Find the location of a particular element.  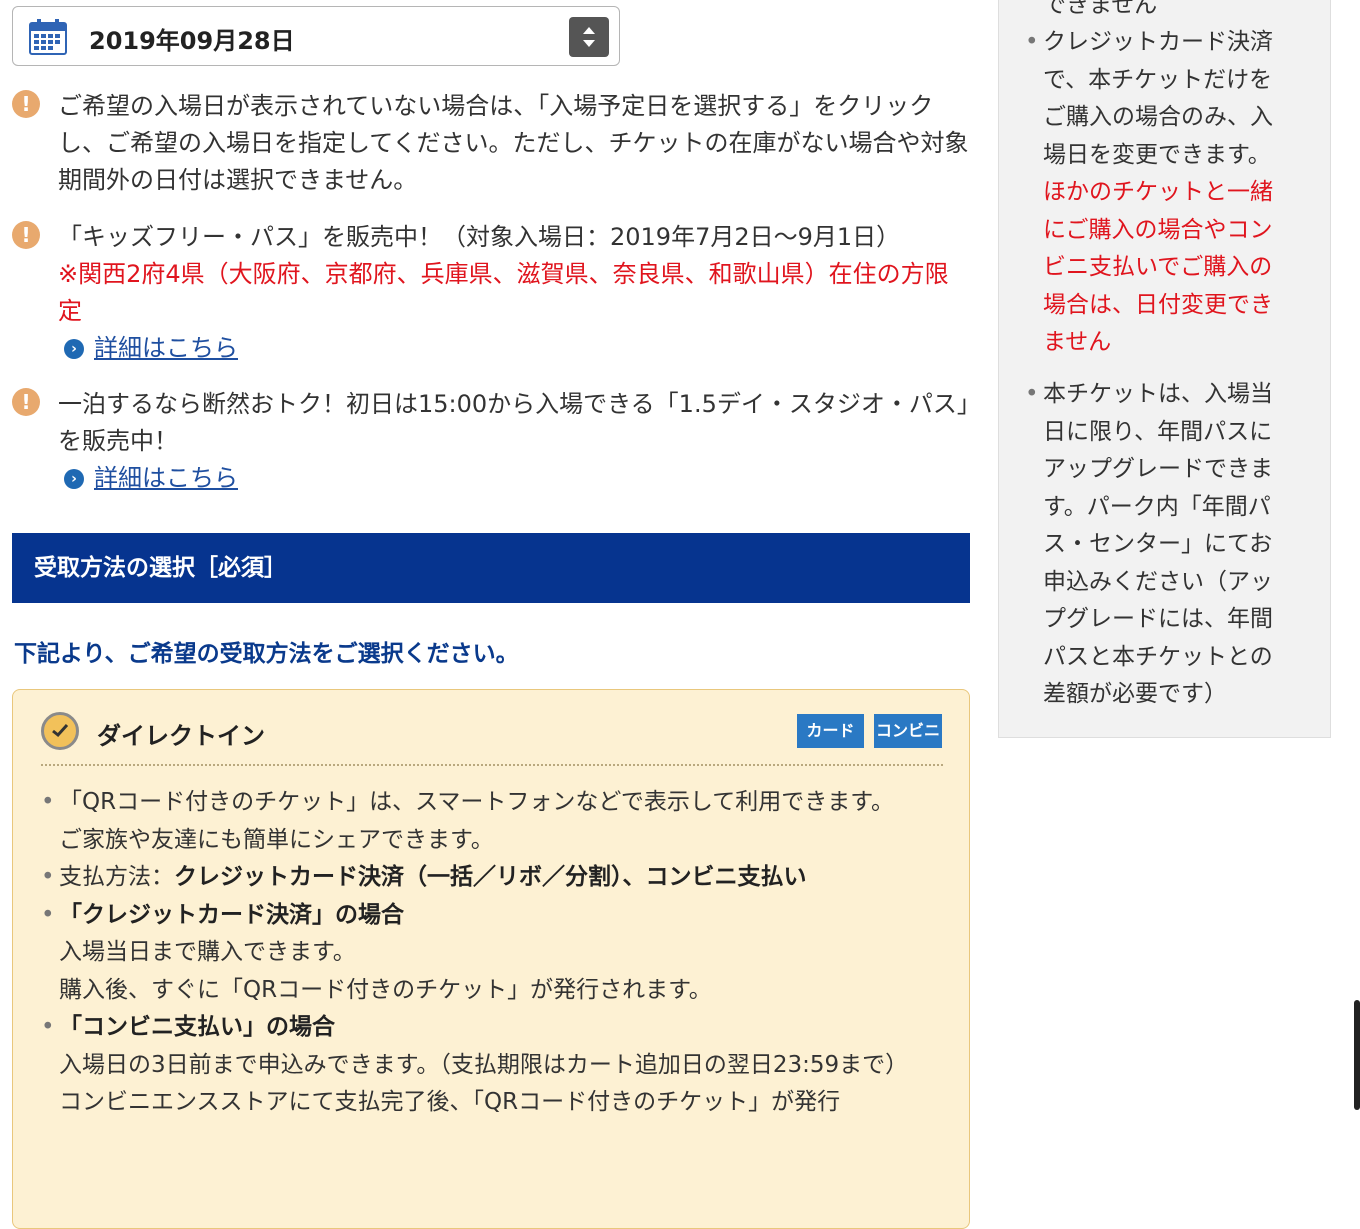

convenience-payment-detail-2: コンビニエンスストアにて支払完了後、「QRコード付きのチケット」が発行 is located at coordinates (450, 1102).